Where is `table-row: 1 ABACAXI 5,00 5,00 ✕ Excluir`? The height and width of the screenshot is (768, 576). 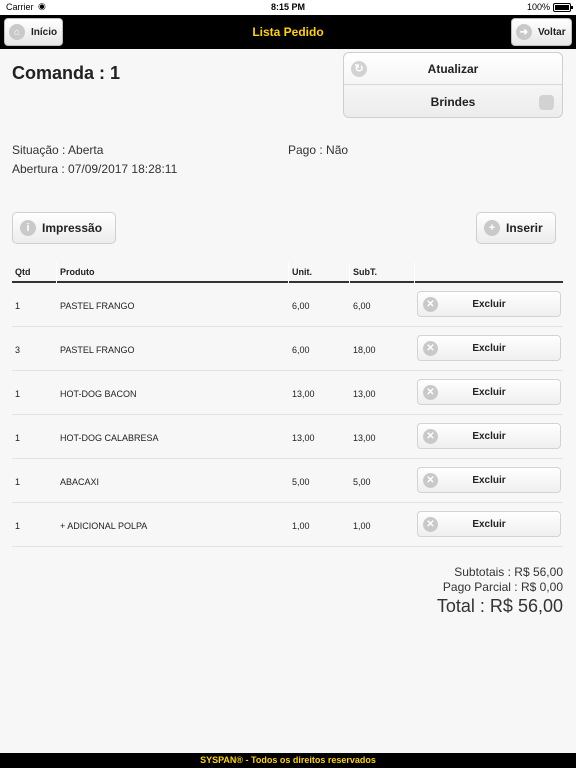
table-row: 1 ABACAXI 5,00 5,00 ✕ Excluir is located at coordinates (287, 481).